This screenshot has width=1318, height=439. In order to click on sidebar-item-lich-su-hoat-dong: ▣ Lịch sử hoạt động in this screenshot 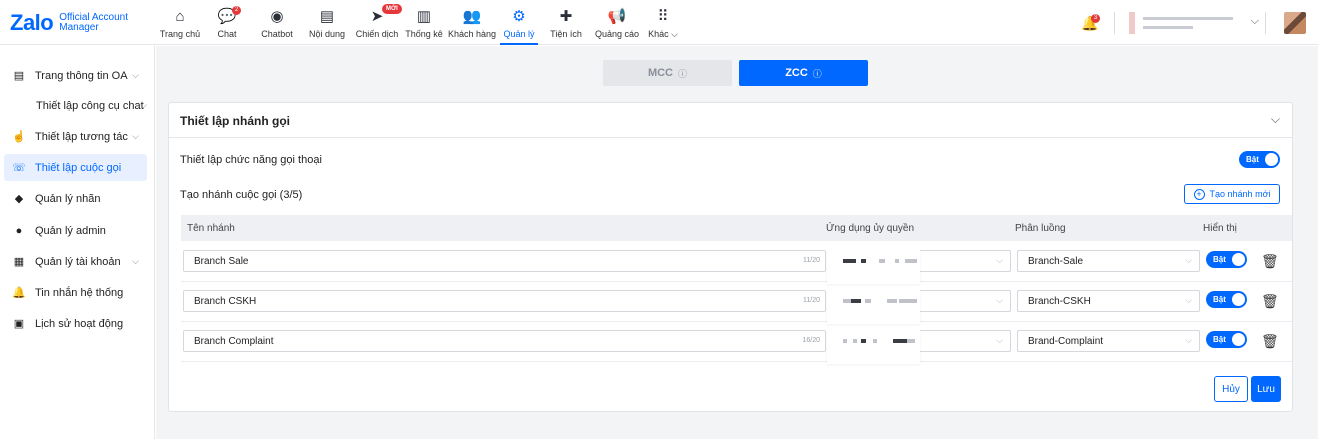, I will do `click(75, 323)`.